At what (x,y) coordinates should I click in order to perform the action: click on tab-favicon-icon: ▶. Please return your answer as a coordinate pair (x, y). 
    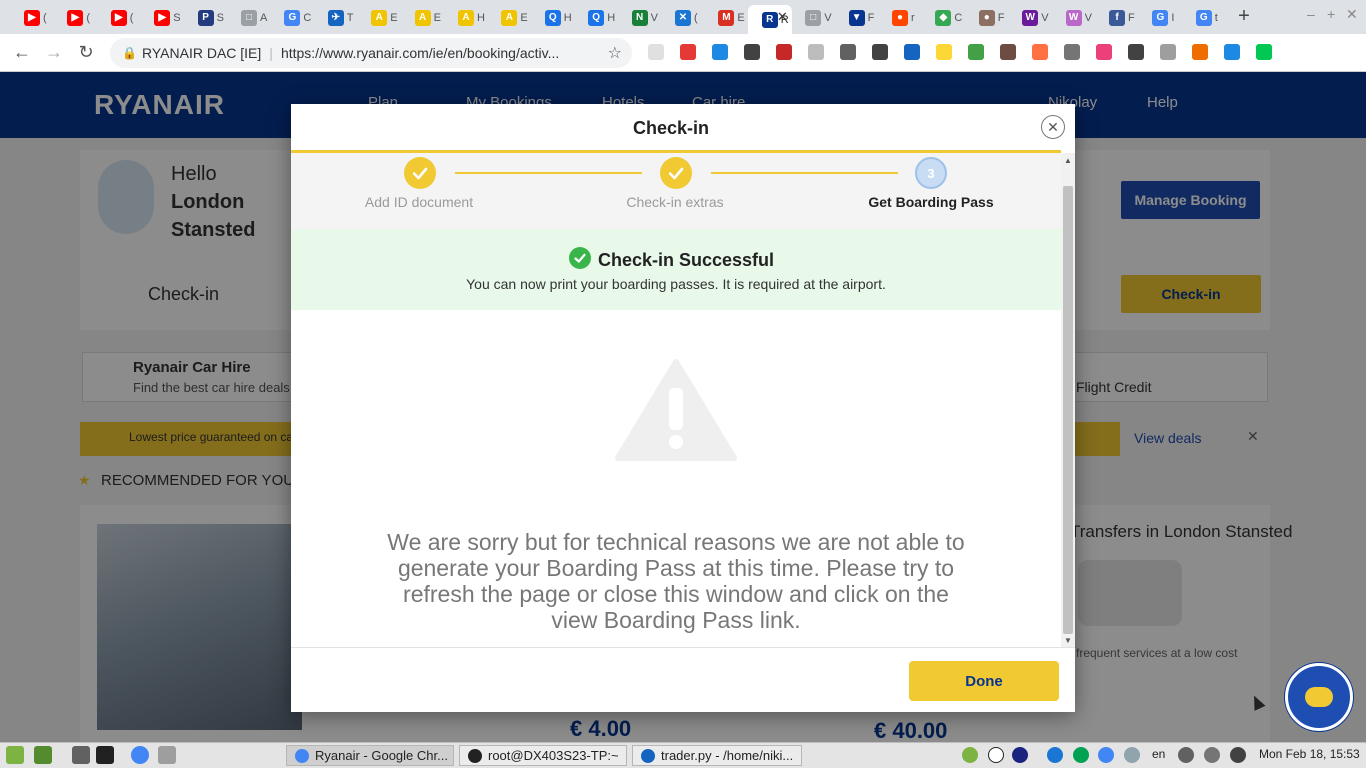
    Looking at the image, I should click on (118, 17).